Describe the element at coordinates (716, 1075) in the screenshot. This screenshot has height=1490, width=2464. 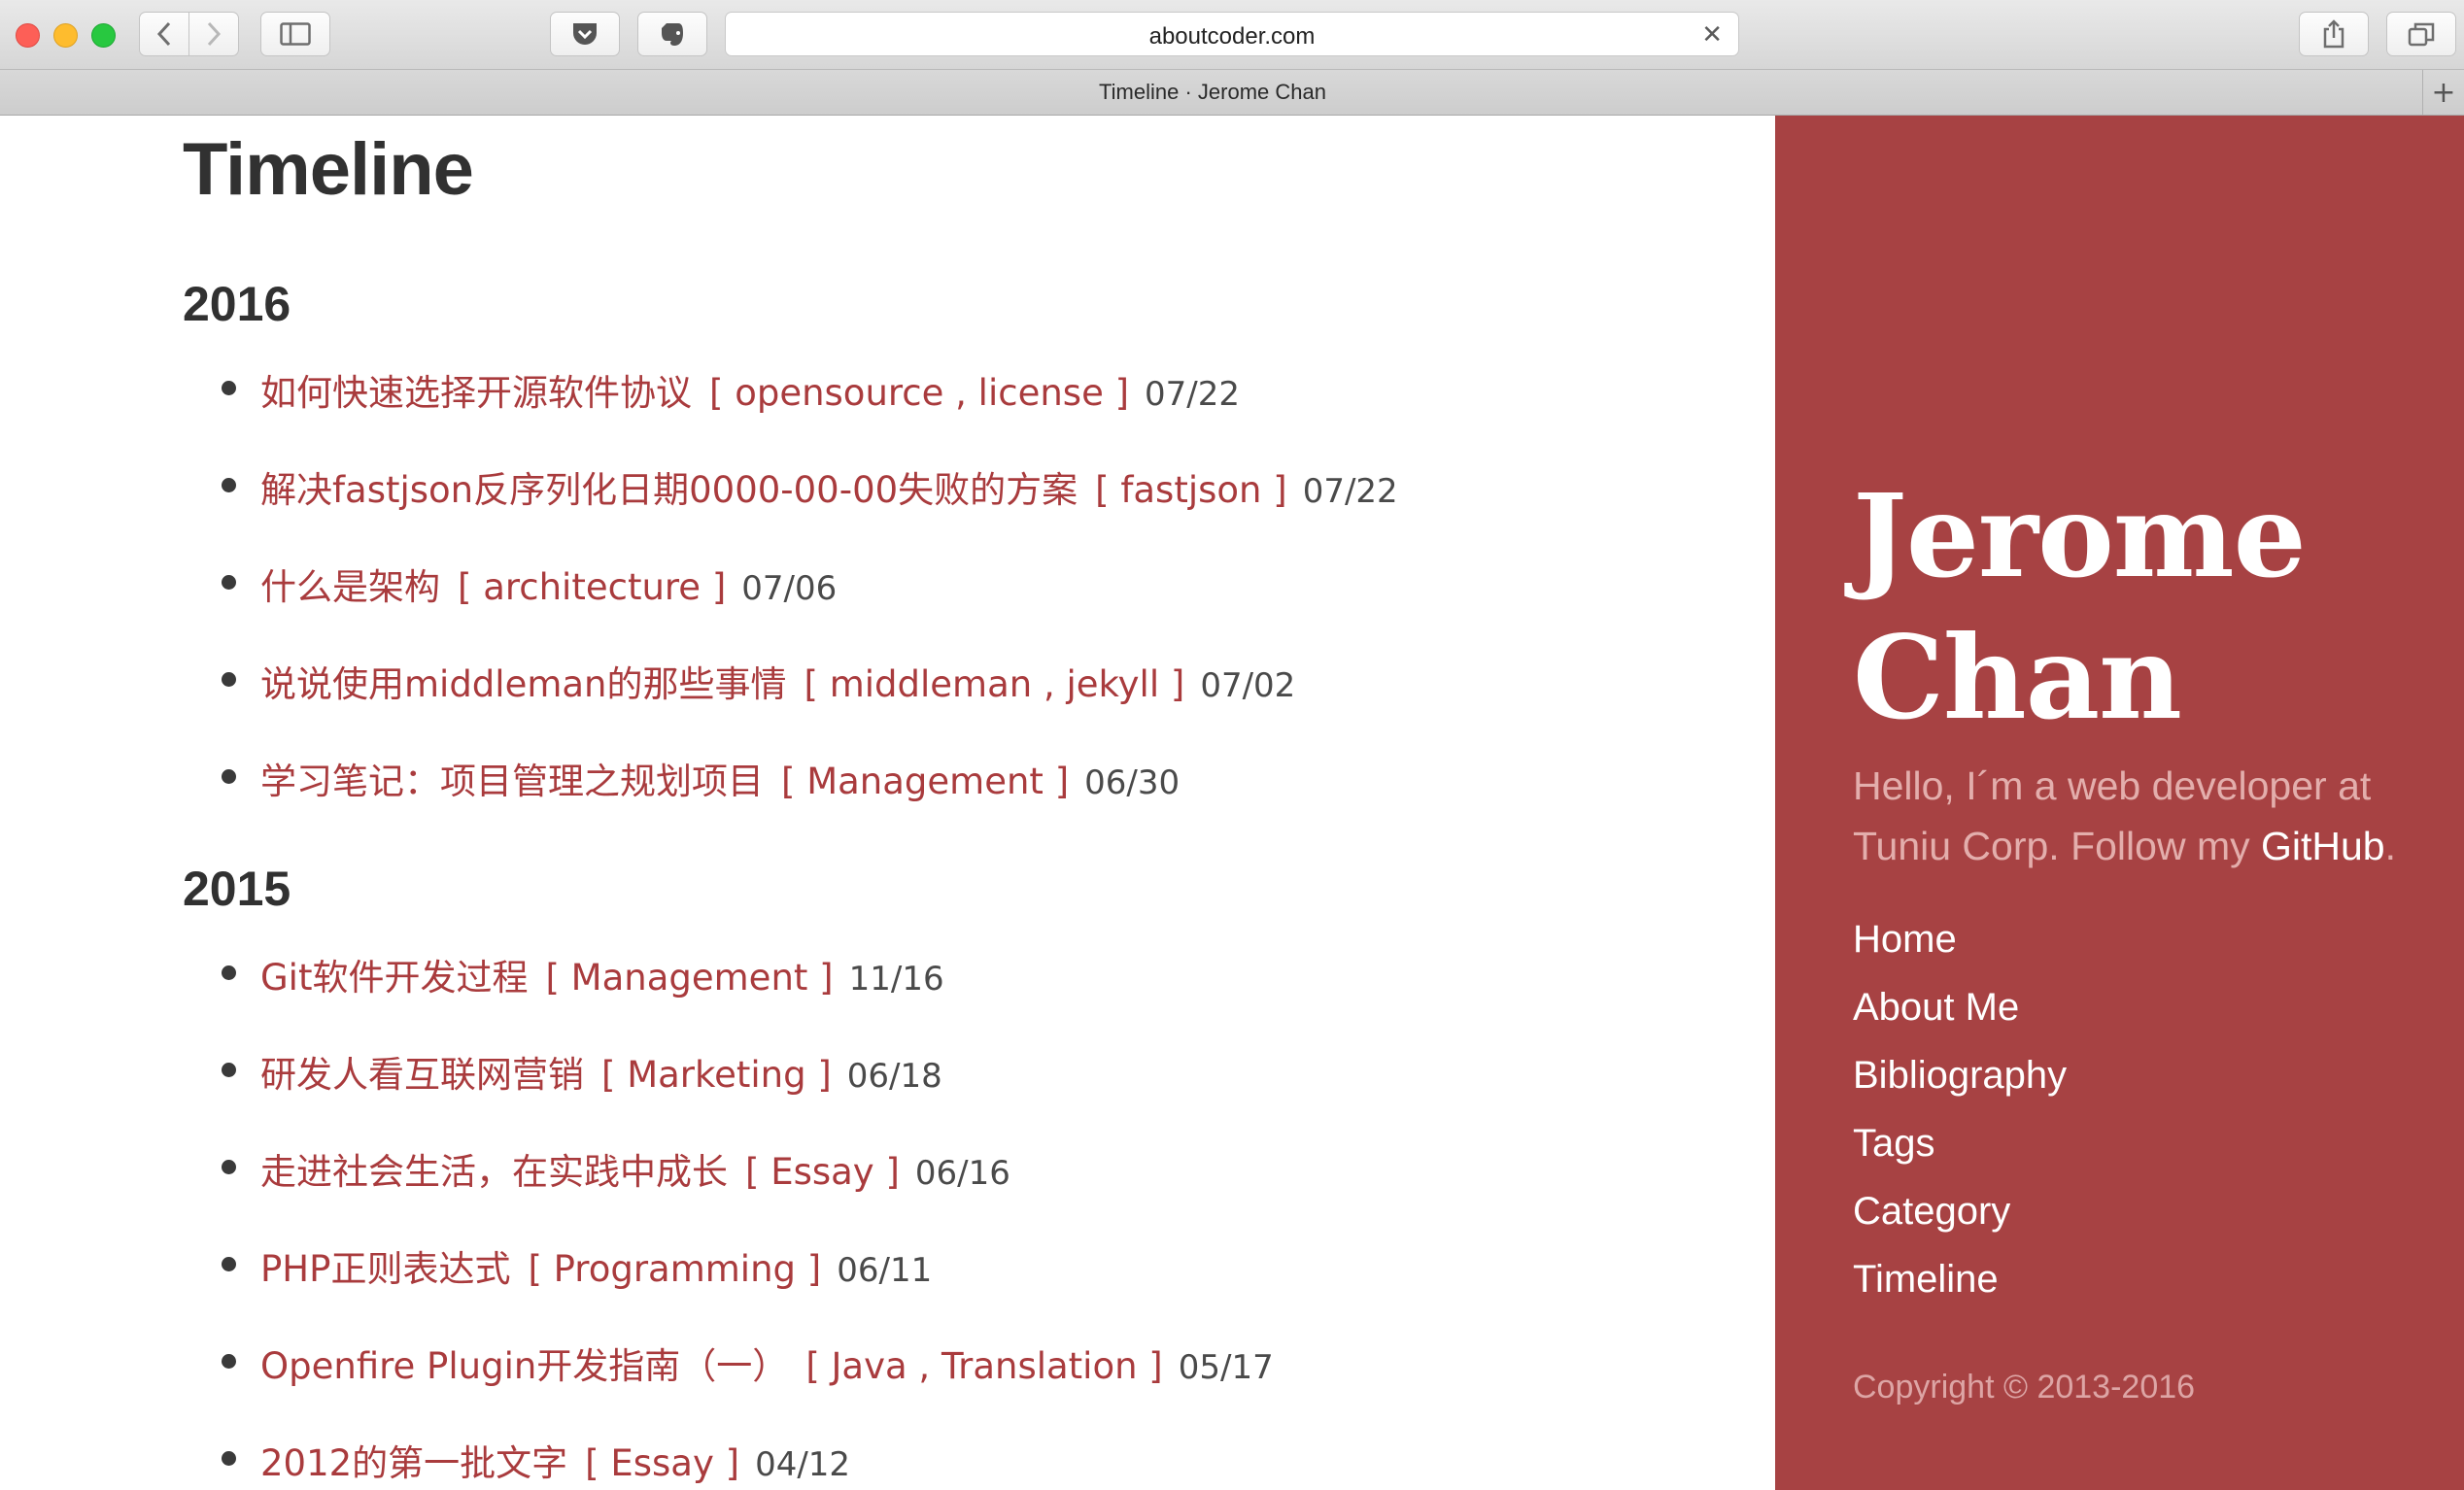
I see `post-tags: [ Marketing ]` at that location.